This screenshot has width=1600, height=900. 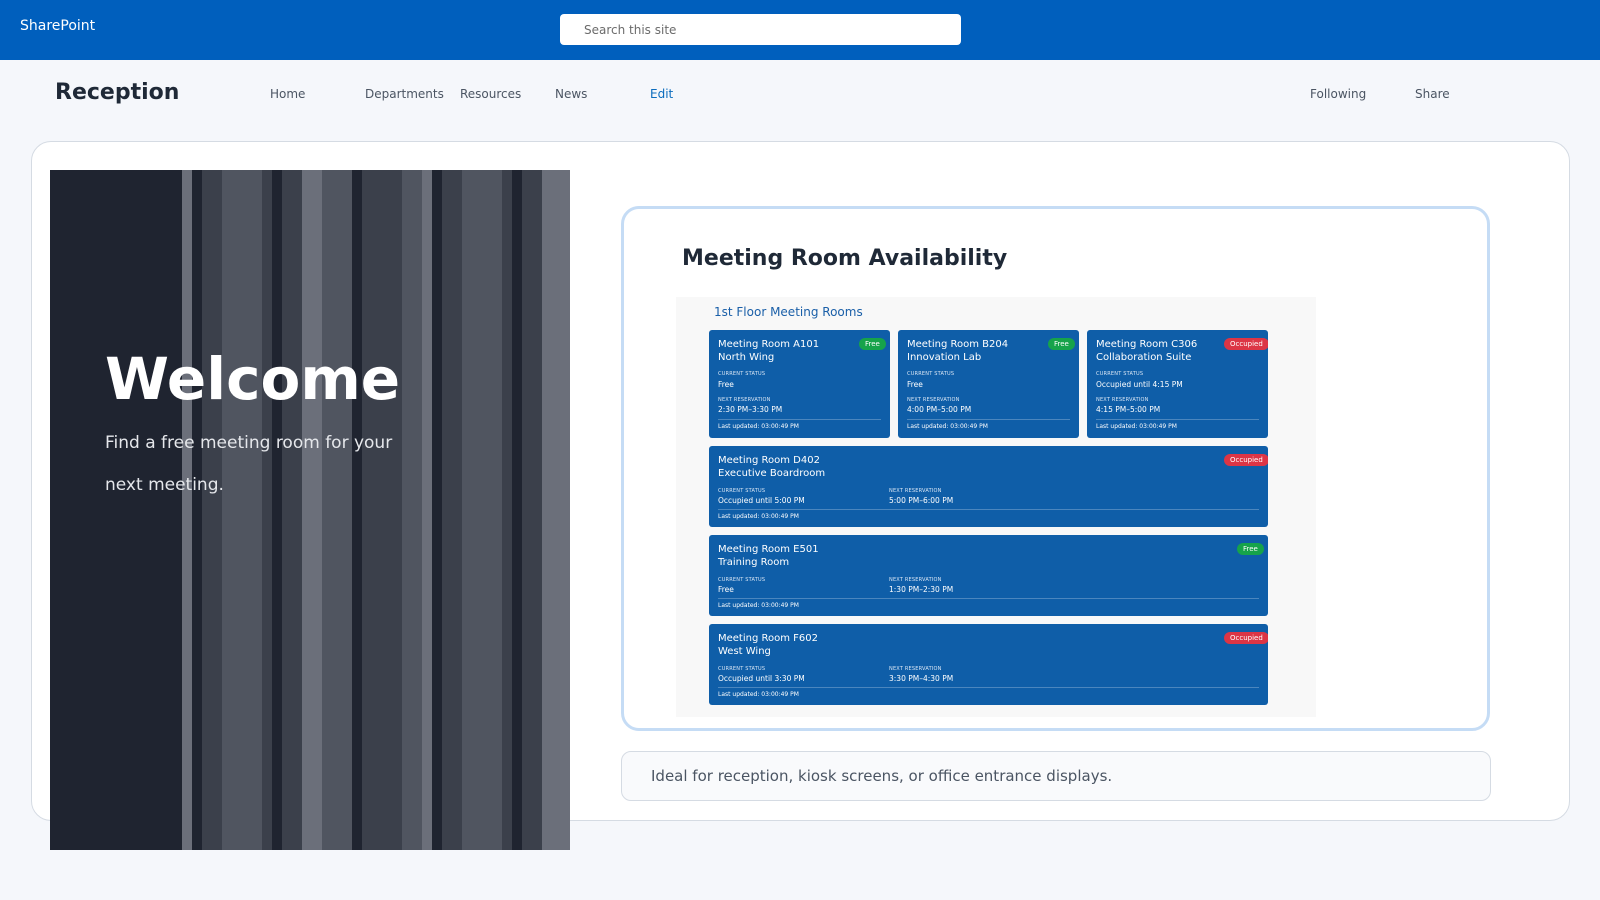 I want to click on current-status-value: Occupied until 5:00 PM, so click(x=761, y=500).